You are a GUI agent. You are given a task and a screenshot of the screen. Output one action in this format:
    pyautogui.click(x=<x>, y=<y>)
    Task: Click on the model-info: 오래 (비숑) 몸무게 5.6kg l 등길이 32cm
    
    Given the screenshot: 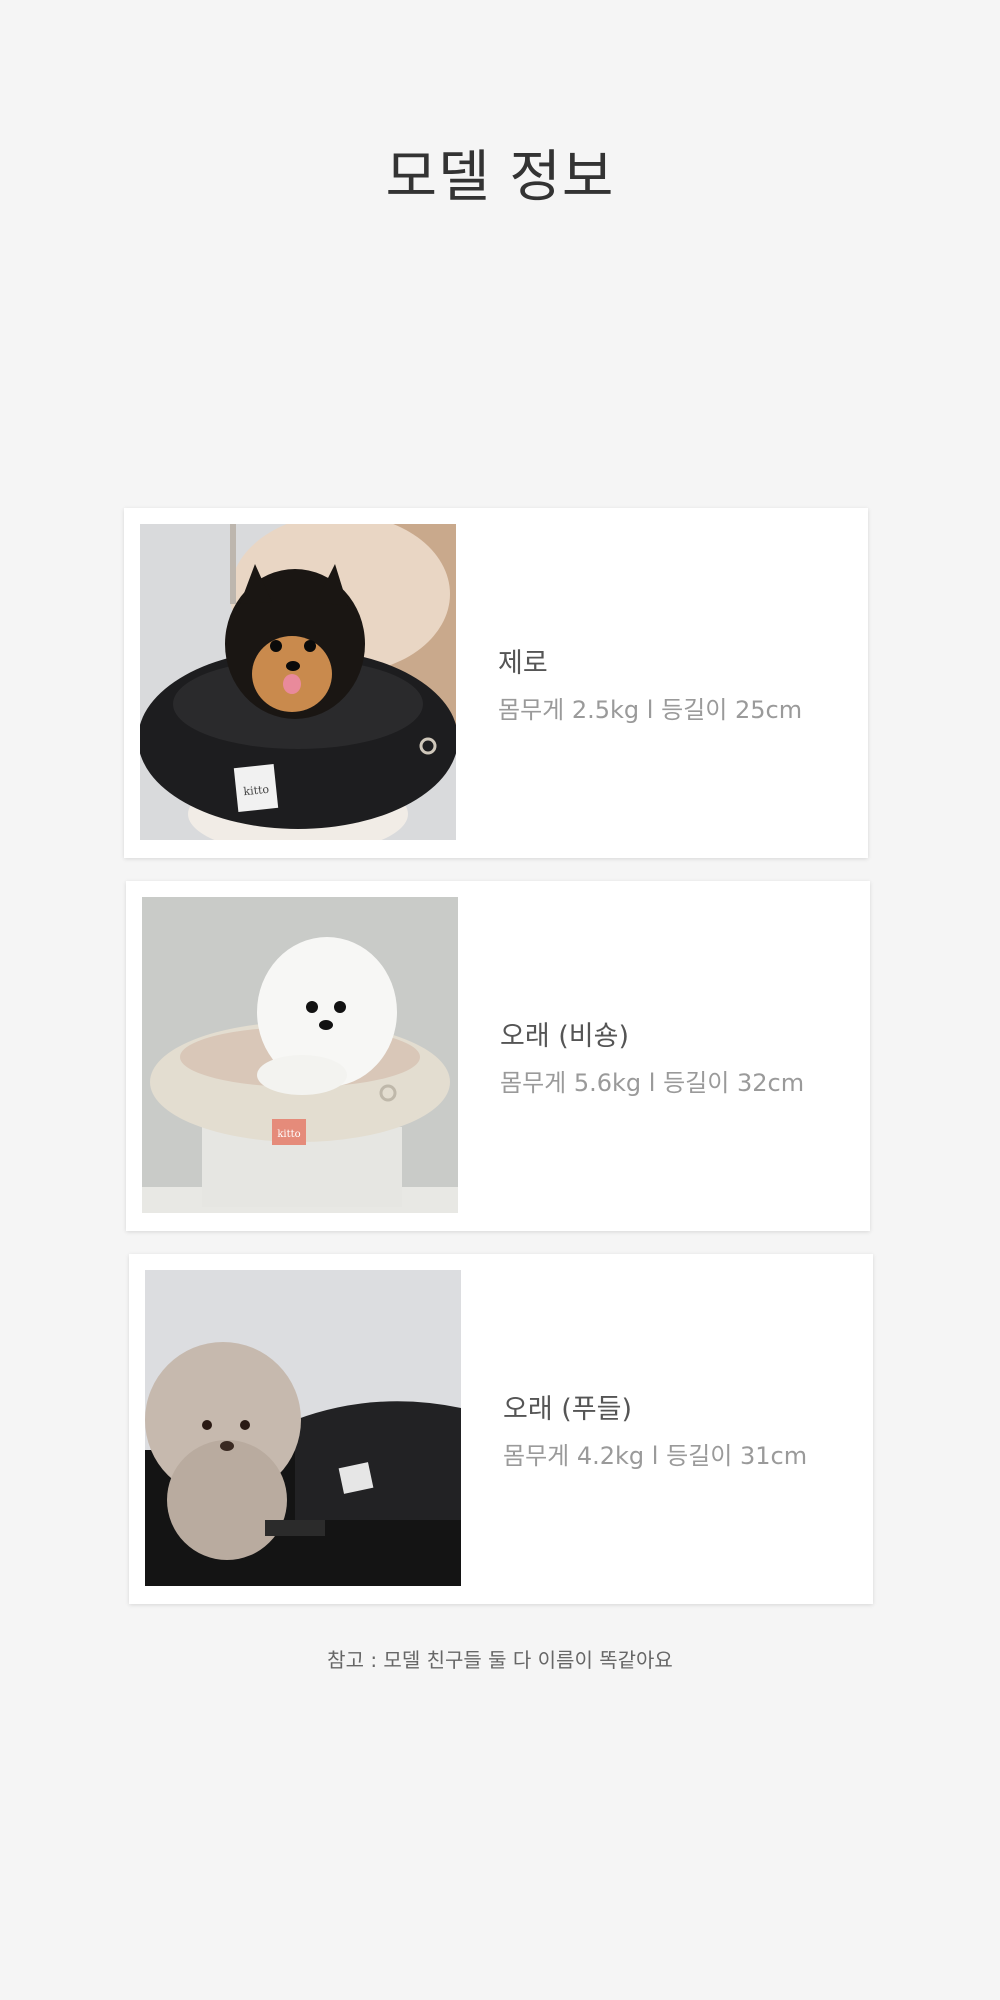 What is the action you would take?
    pyautogui.click(x=652, y=1056)
    